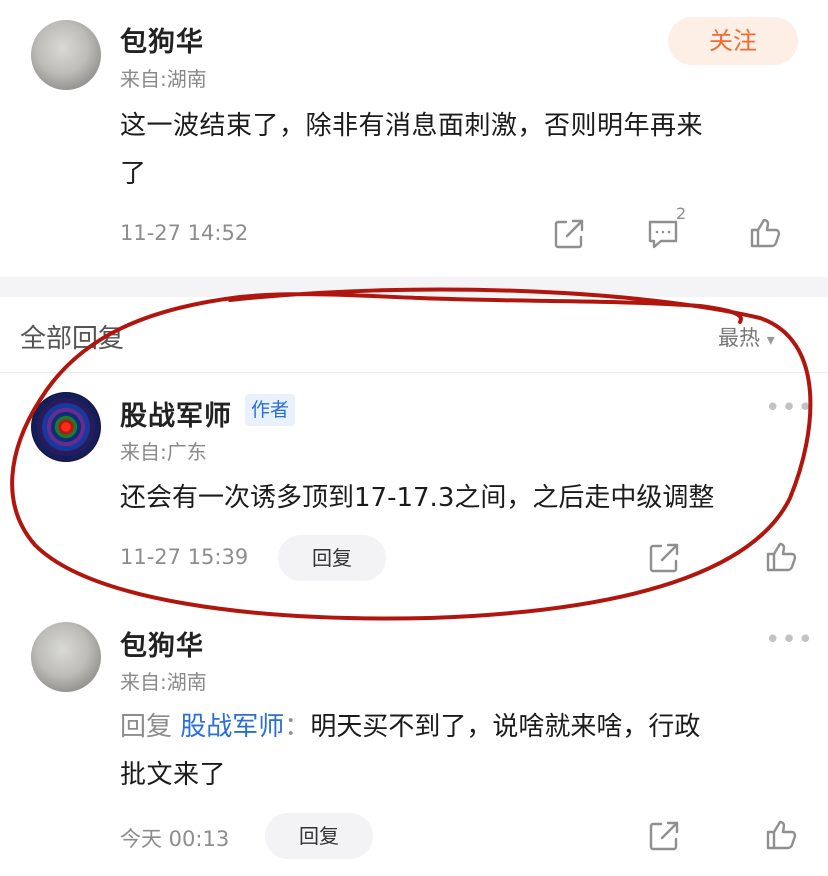  I want to click on username: 股战军师, so click(176, 413).